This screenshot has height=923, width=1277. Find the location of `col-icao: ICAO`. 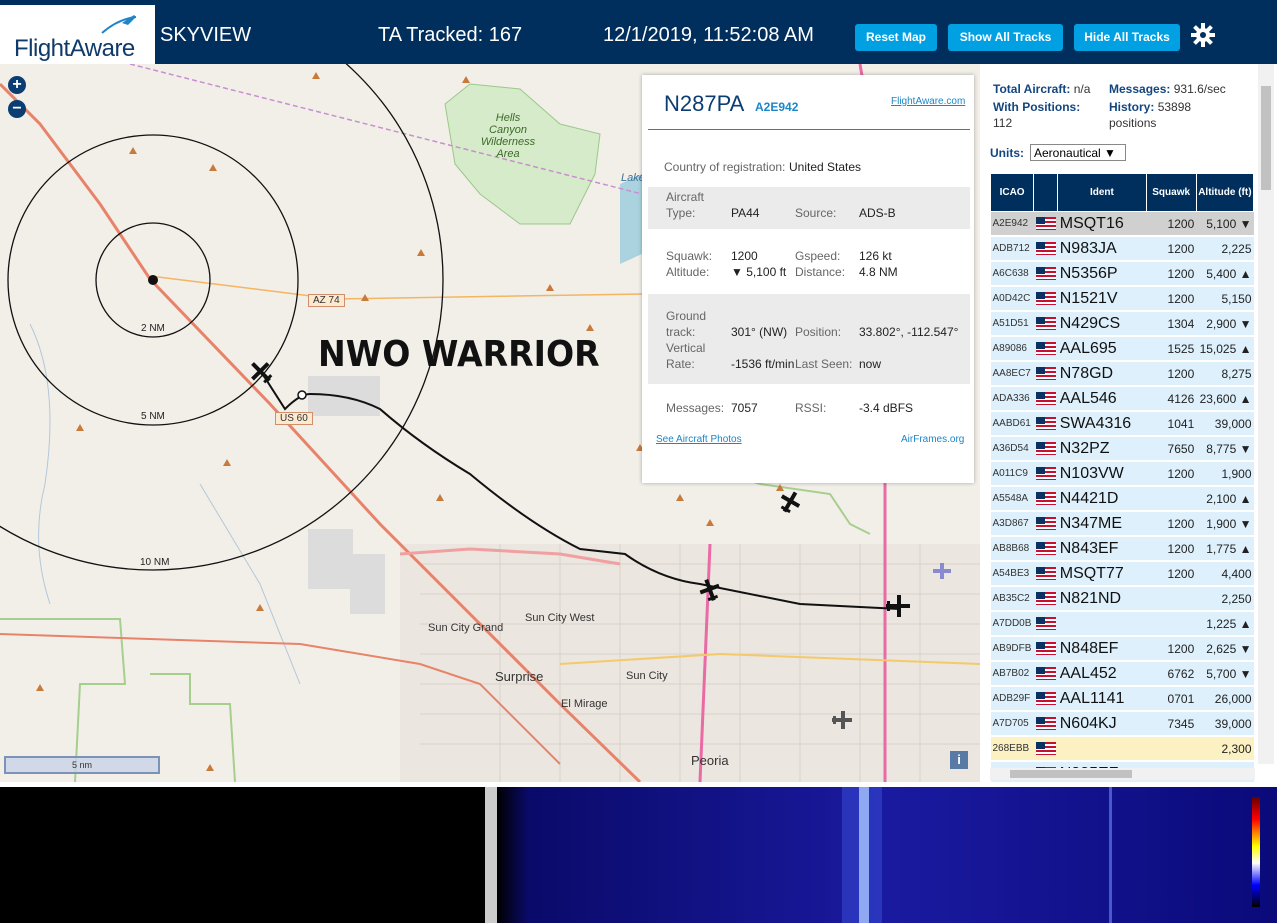

col-icao: ICAO is located at coordinates (1012, 192).